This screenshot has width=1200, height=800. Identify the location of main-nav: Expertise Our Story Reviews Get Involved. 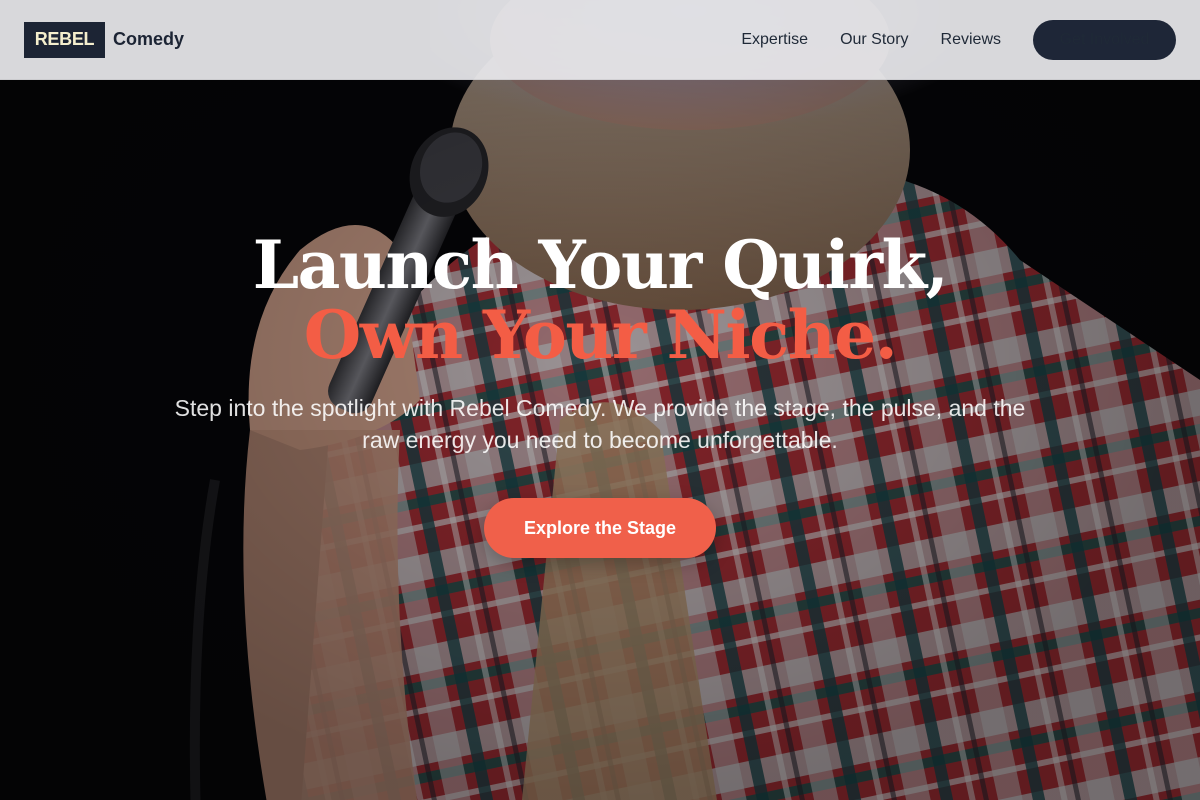
(958, 39).